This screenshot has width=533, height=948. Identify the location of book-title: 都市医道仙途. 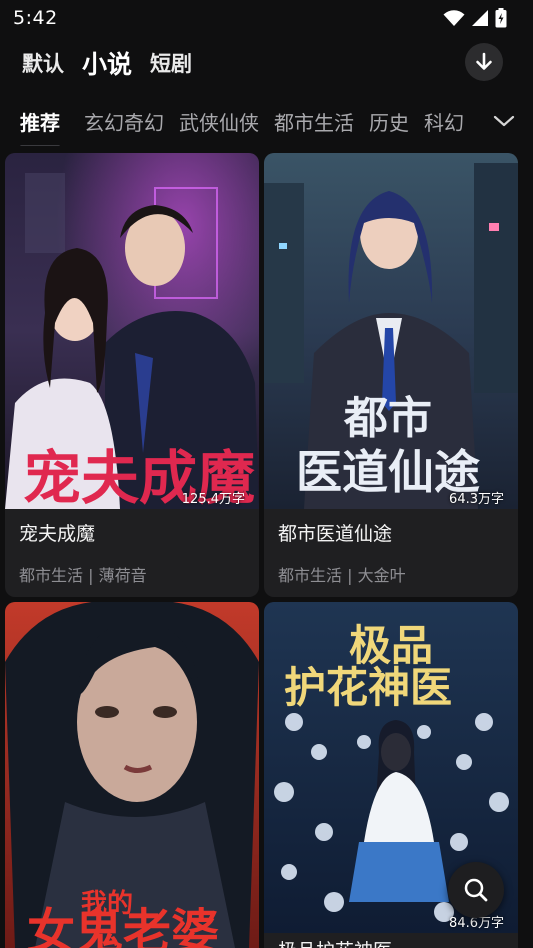
(335, 532).